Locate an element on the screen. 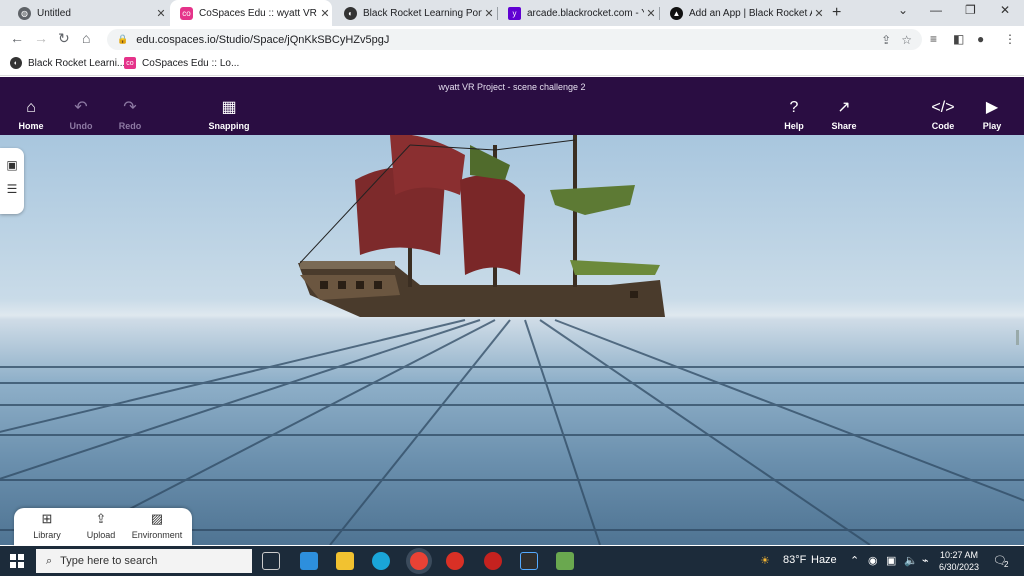 The width and height of the screenshot is (1024, 576). list-icon: ☰ is located at coordinates (12, 189).